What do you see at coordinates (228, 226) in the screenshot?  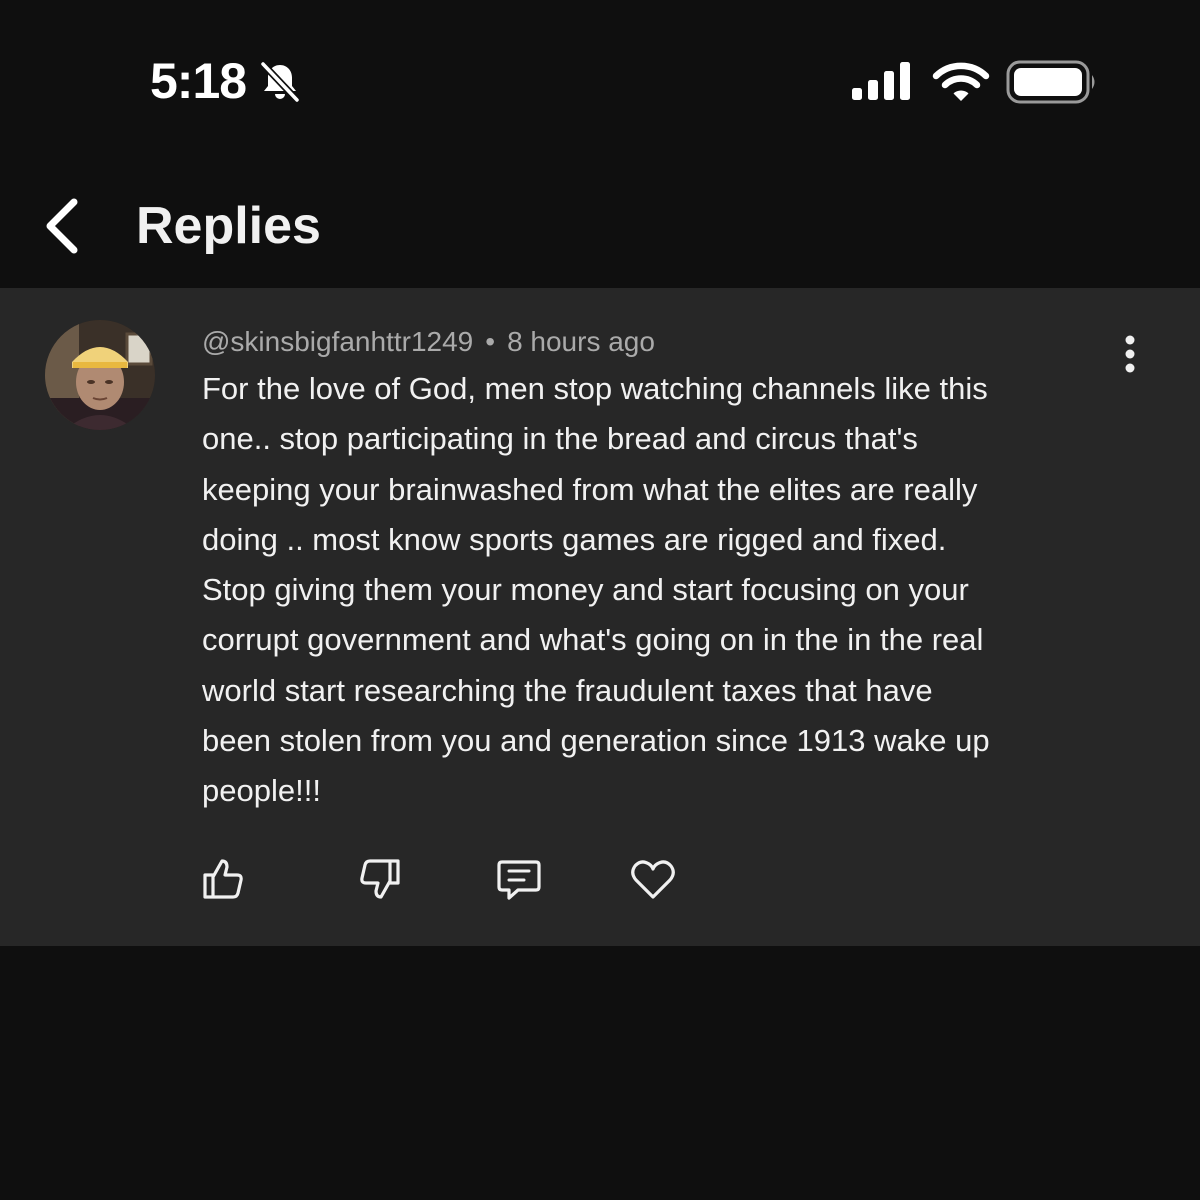 I see `page-title: Replies` at bounding box center [228, 226].